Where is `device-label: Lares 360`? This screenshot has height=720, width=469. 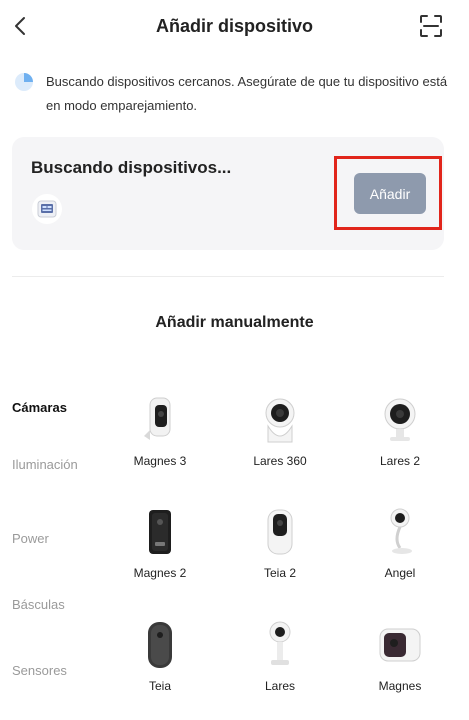
device-label: Lares 360 is located at coordinates (280, 461).